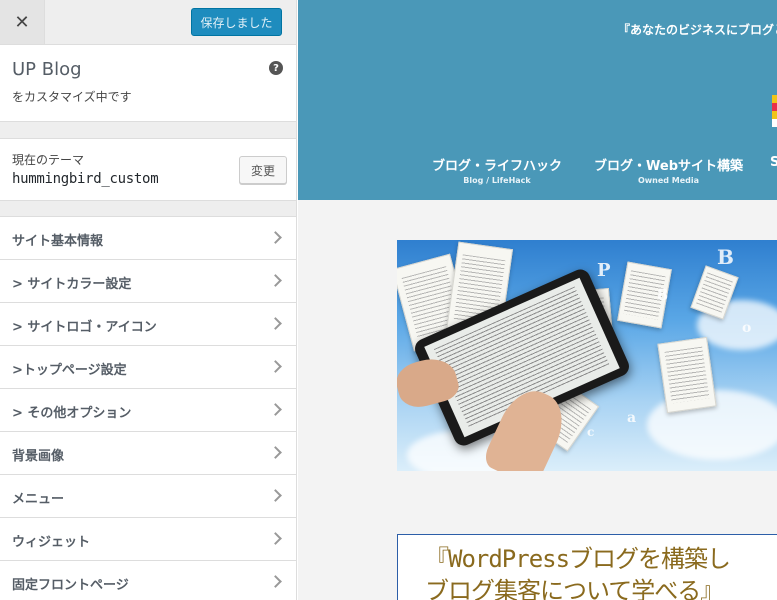 The width and height of the screenshot is (777, 600). What do you see at coordinates (263, 170) in the screenshot?
I see `change-theme-button: 変更` at bounding box center [263, 170].